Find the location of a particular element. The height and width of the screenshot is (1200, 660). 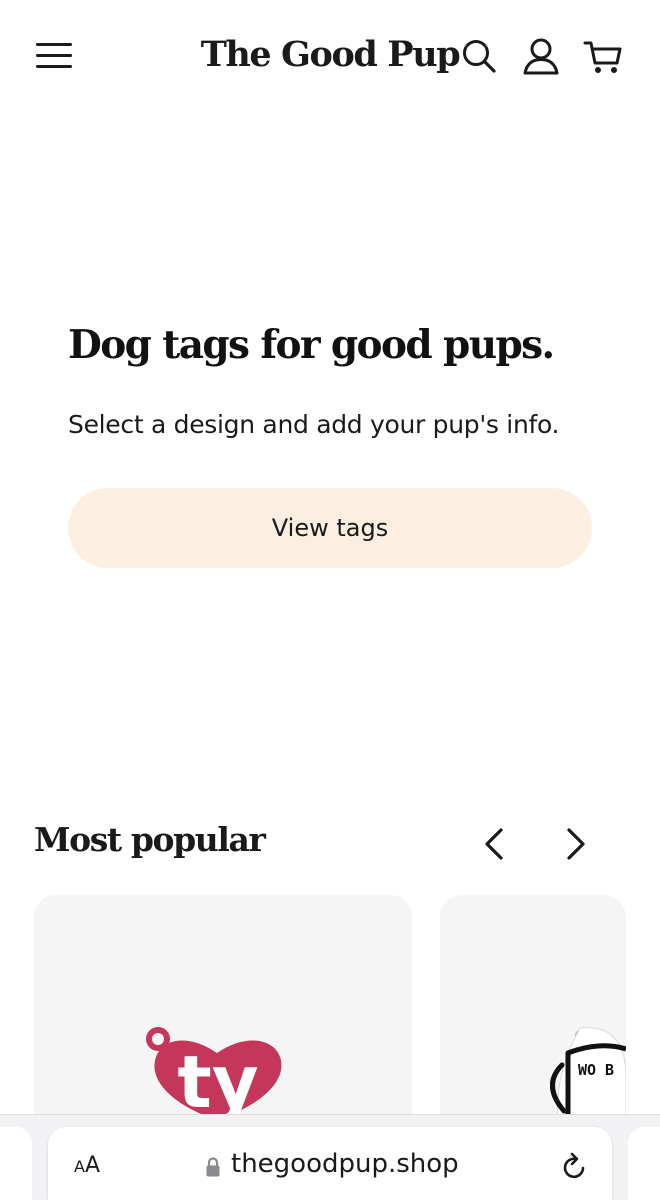

next-tab is located at coordinates (644, 1163).